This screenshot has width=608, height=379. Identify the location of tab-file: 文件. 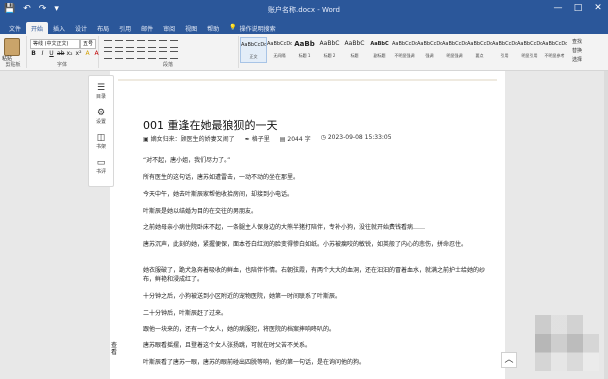
(15, 28).